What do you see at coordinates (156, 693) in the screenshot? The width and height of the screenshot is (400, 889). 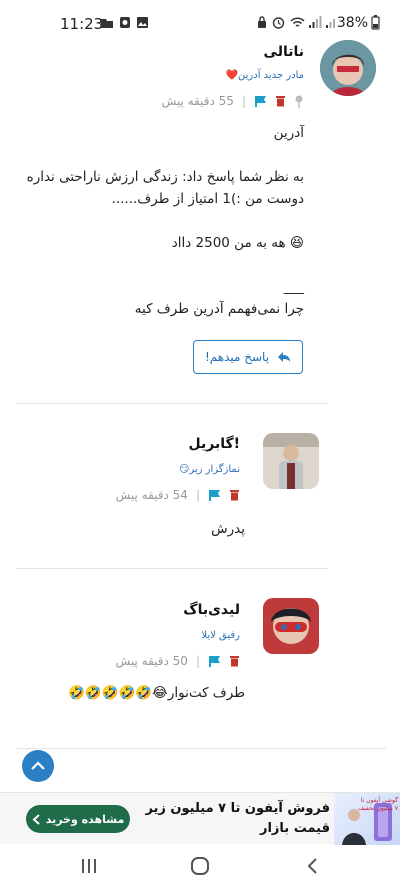 I see `post-line: طرف کت‌نوار😂🤣🤣🤣🤣🤣` at bounding box center [156, 693].